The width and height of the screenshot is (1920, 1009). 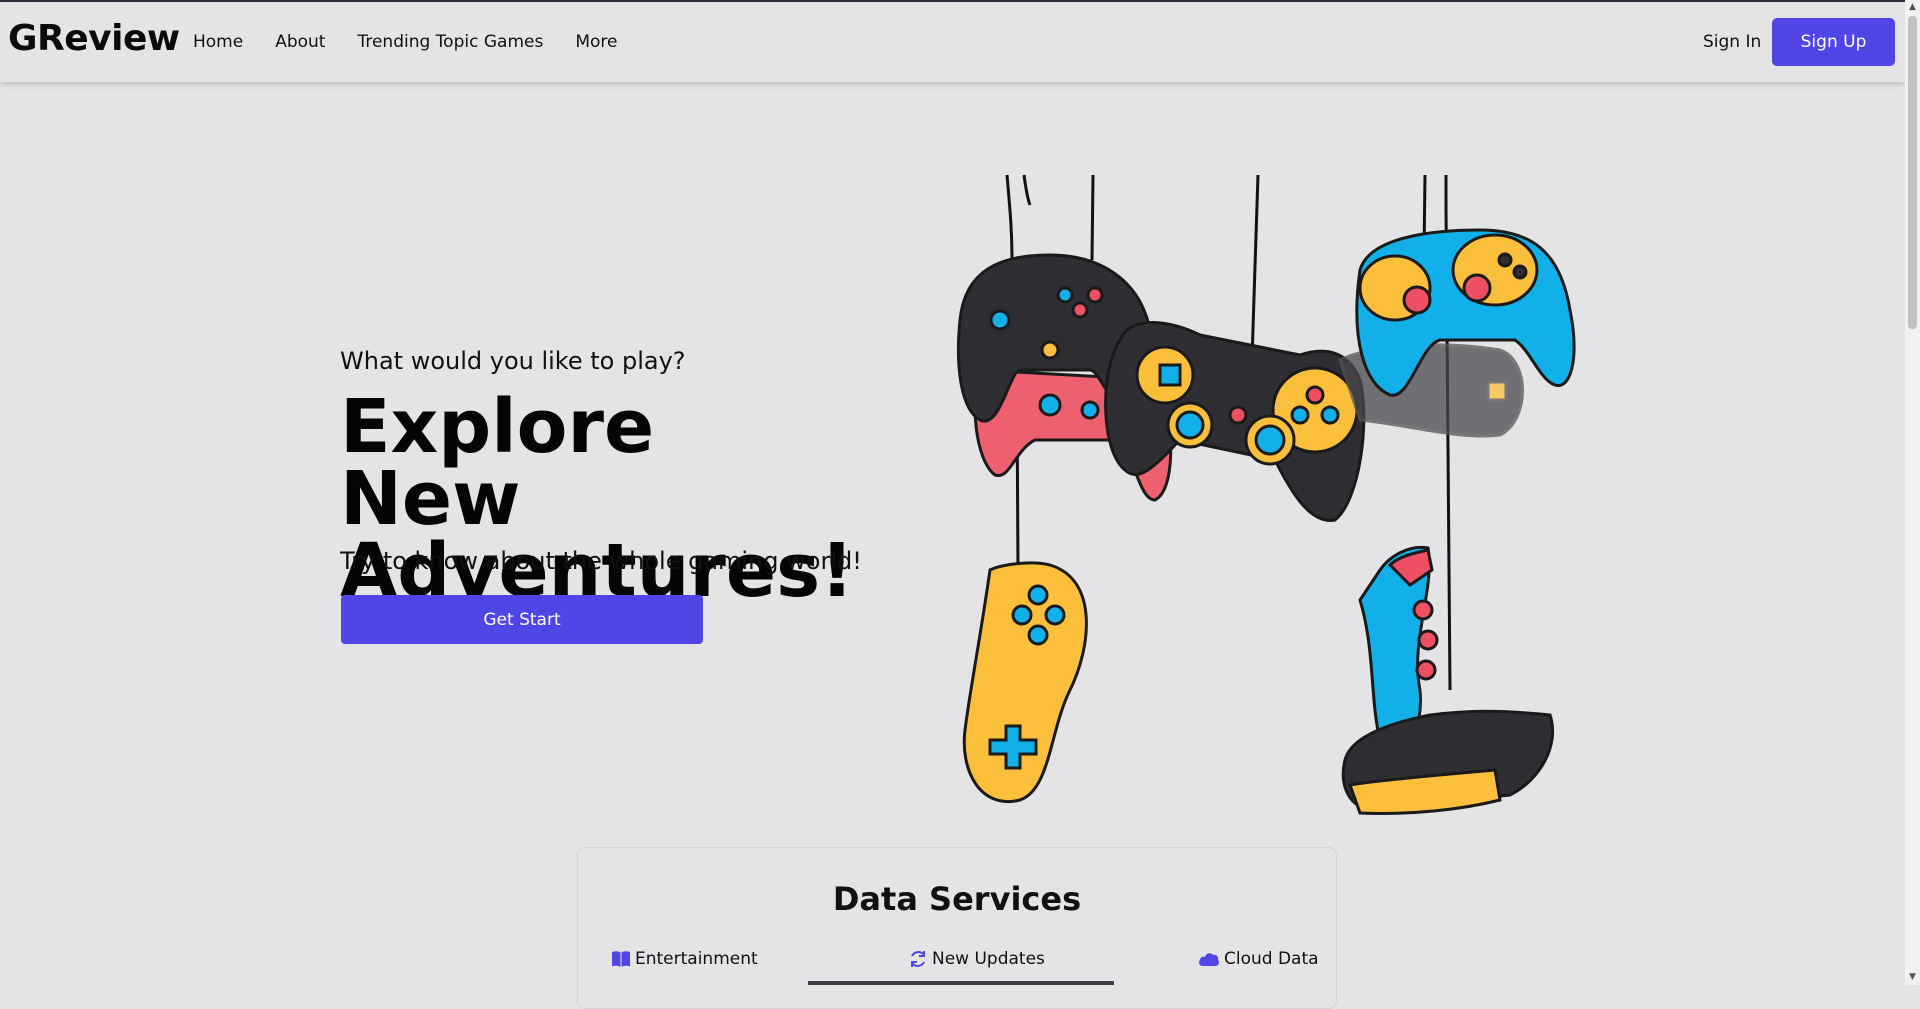 What do you see at coordinates (621, 959) in the screenshot?
I see `book-icon` at bounding box center [621, 959].